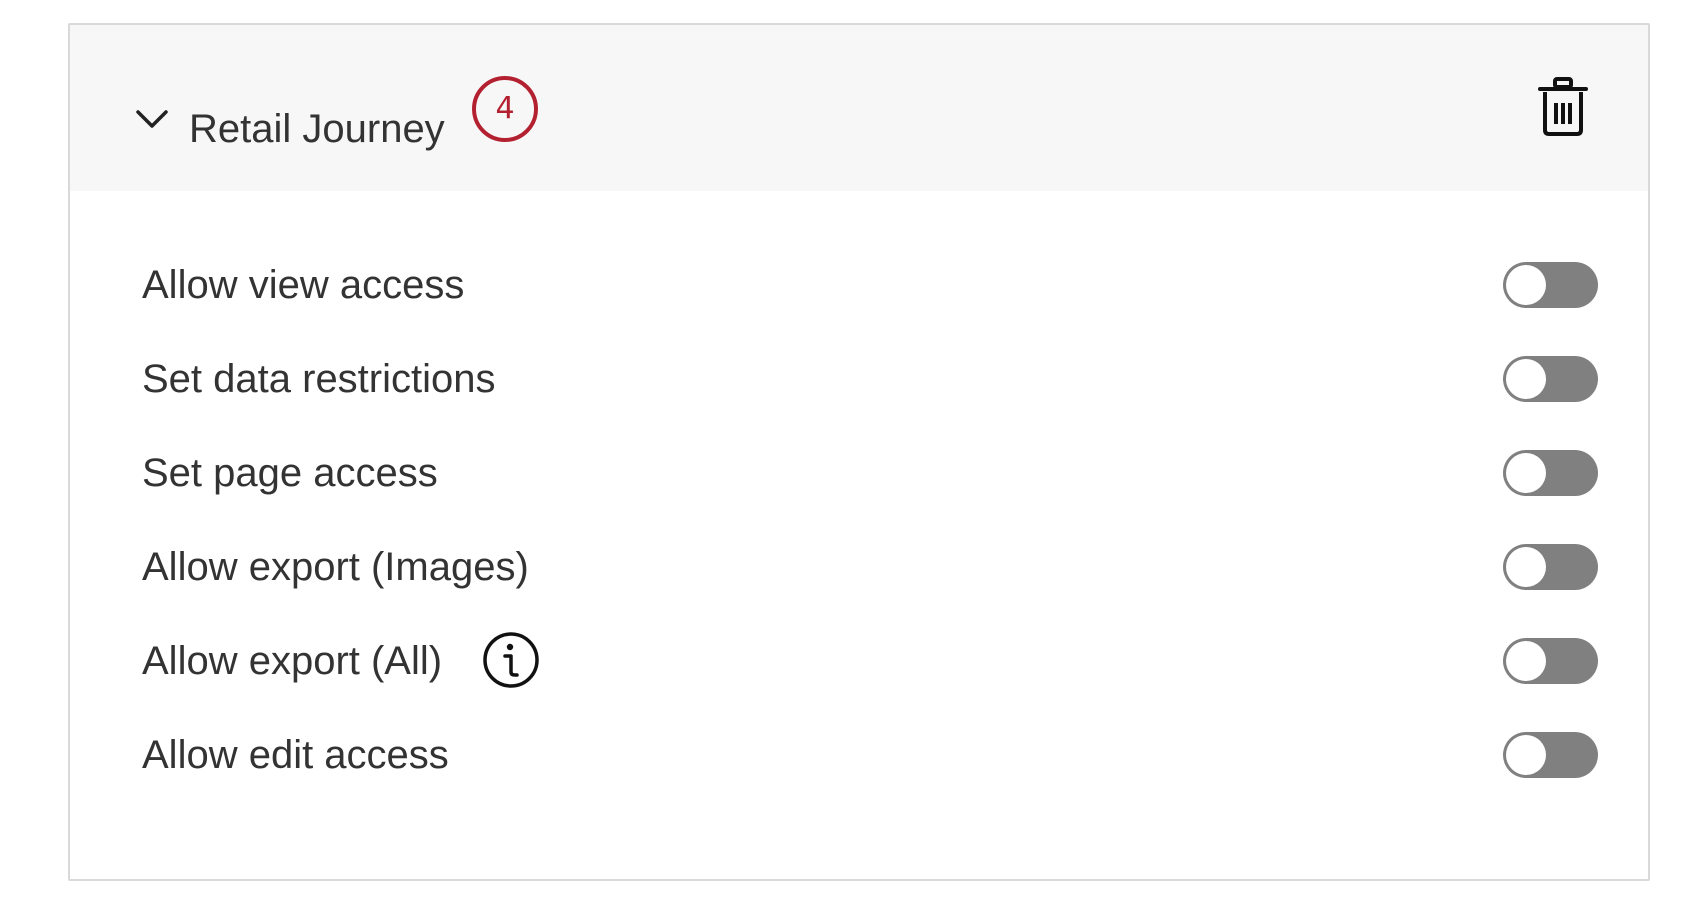 The width and height of the screenshot is (1700, 900). I want to click on edit-access-toggle, so click(1550, 755).